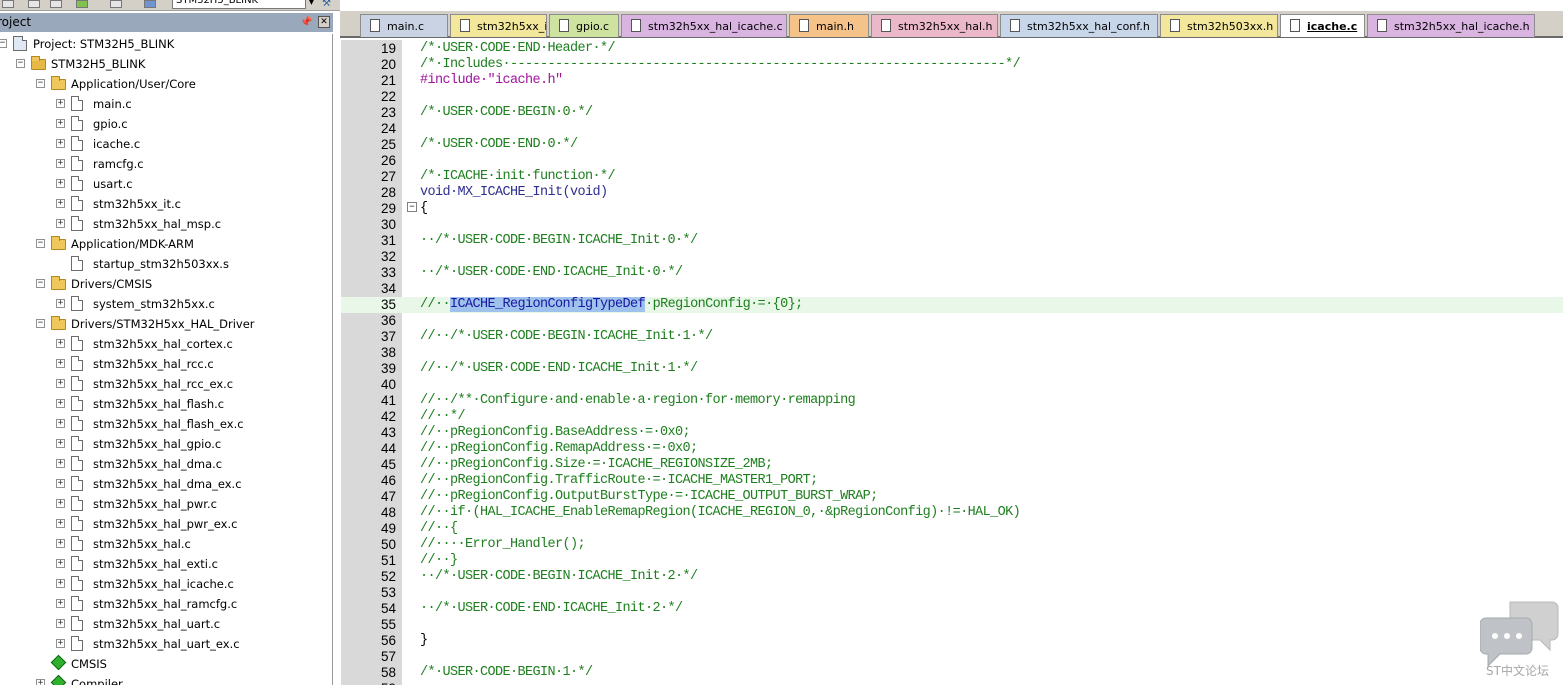 The width and height of the screenshot is (1563, 685). I want to click on pin-icon: 📌, so click(306, 22).